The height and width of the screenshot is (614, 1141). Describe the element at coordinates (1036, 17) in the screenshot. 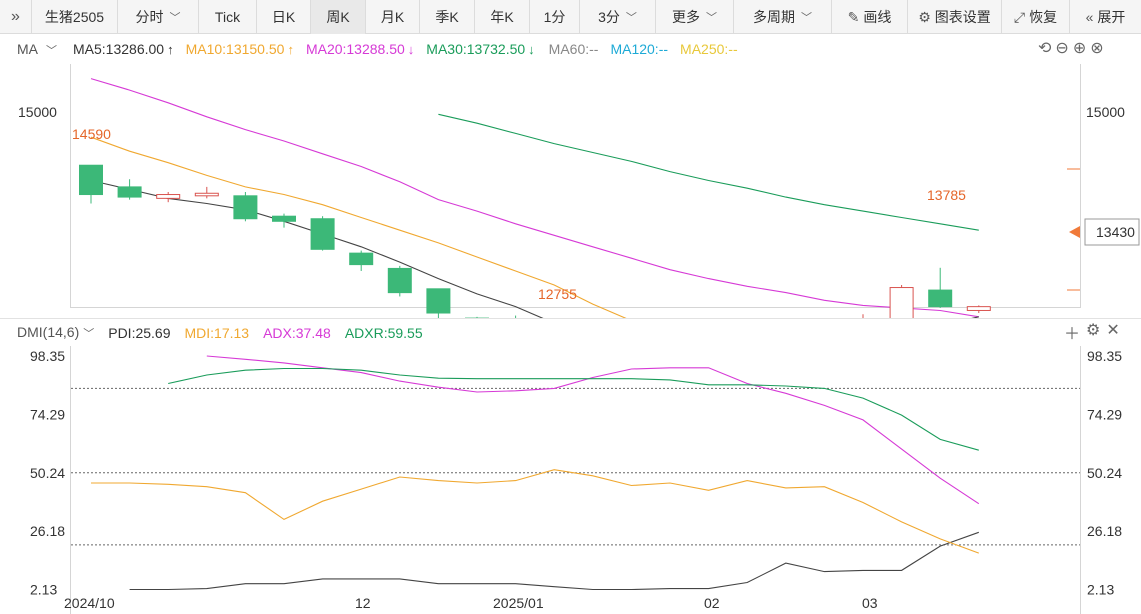

I see `restore-button: ⤢ 恢复` at that location.